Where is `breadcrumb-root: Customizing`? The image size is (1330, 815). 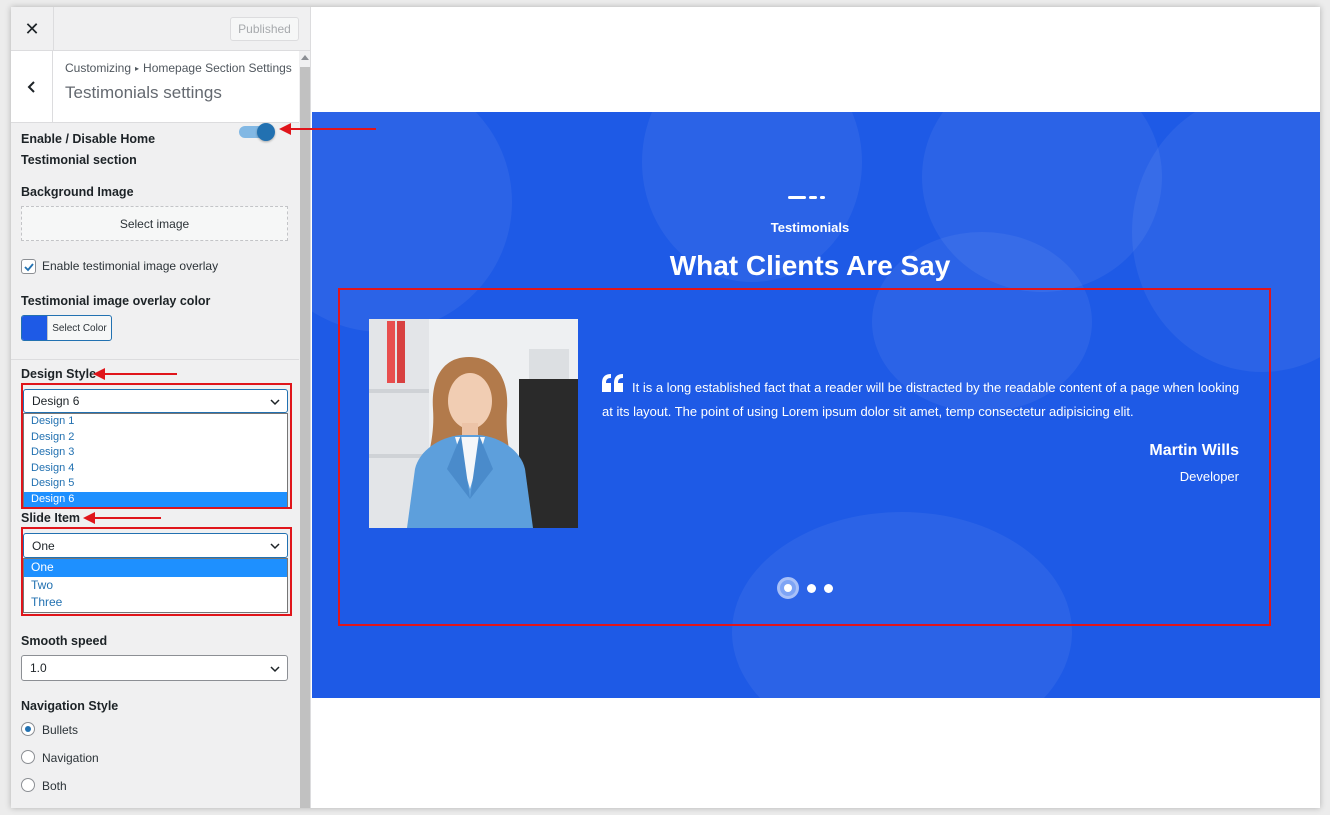 breadcrumb-root: Customizing is located at coordinates (98, 68).